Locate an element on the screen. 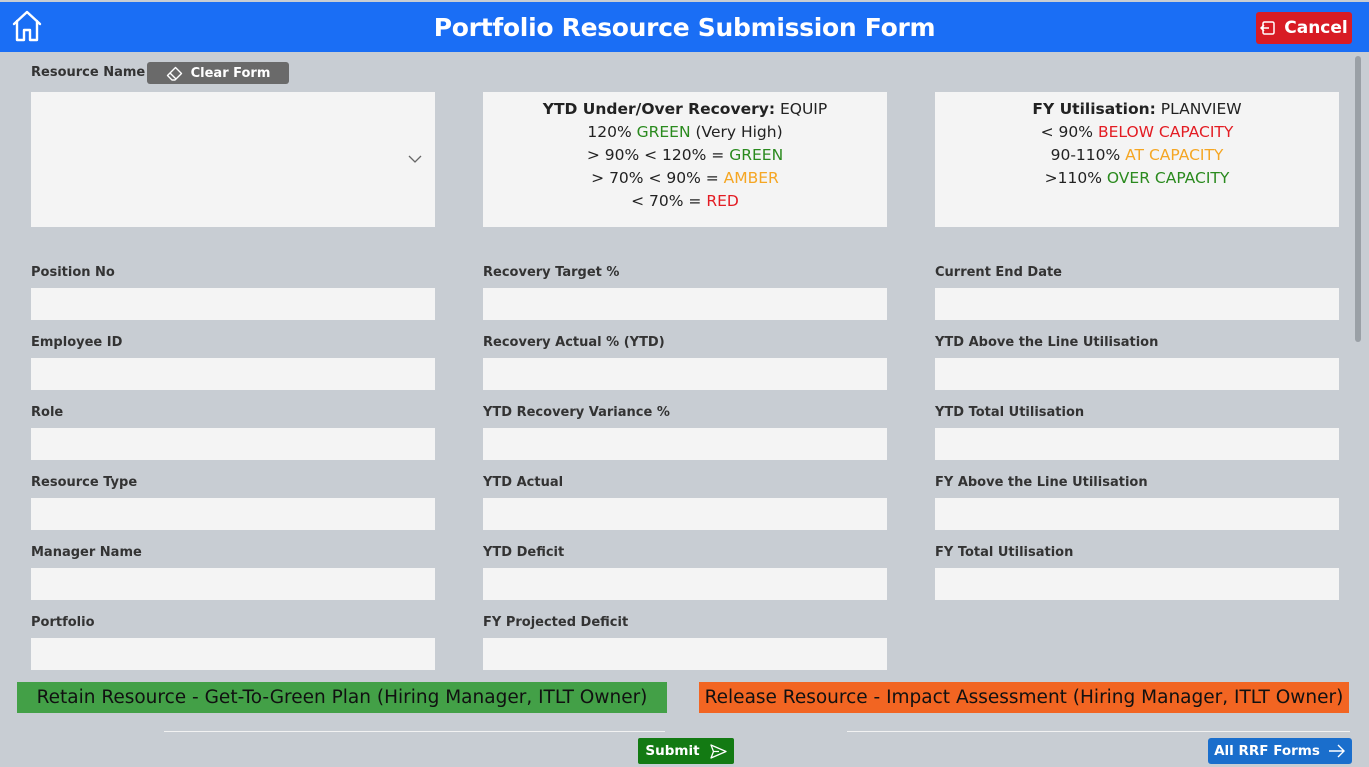 This screenshot has height=767, width=1369. all-rrf-forms-label: All RRF Forms is located at coordinates (1267, 751).